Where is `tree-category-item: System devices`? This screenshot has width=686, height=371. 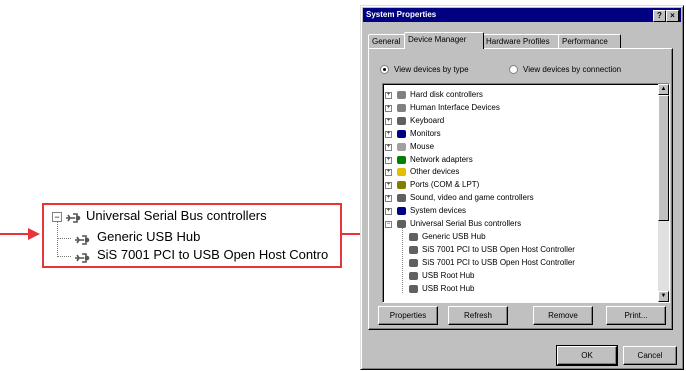
tree-category-item: System devices is located at coordinates (438, 210).